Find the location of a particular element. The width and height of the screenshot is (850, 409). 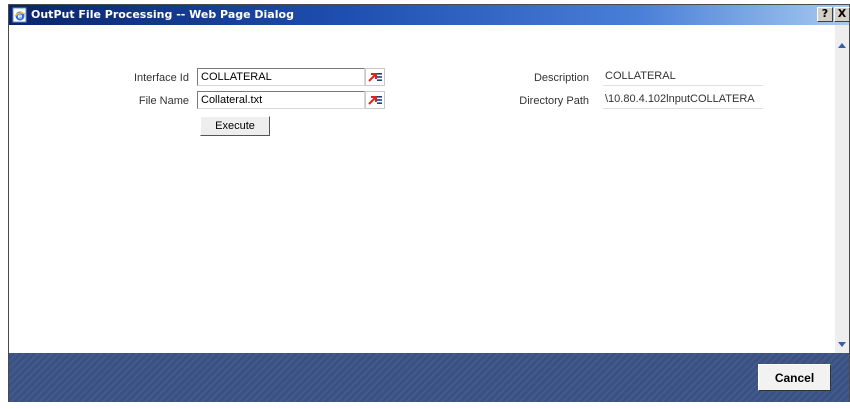

interface-id-lov-button is located at coordinates (375, 77).